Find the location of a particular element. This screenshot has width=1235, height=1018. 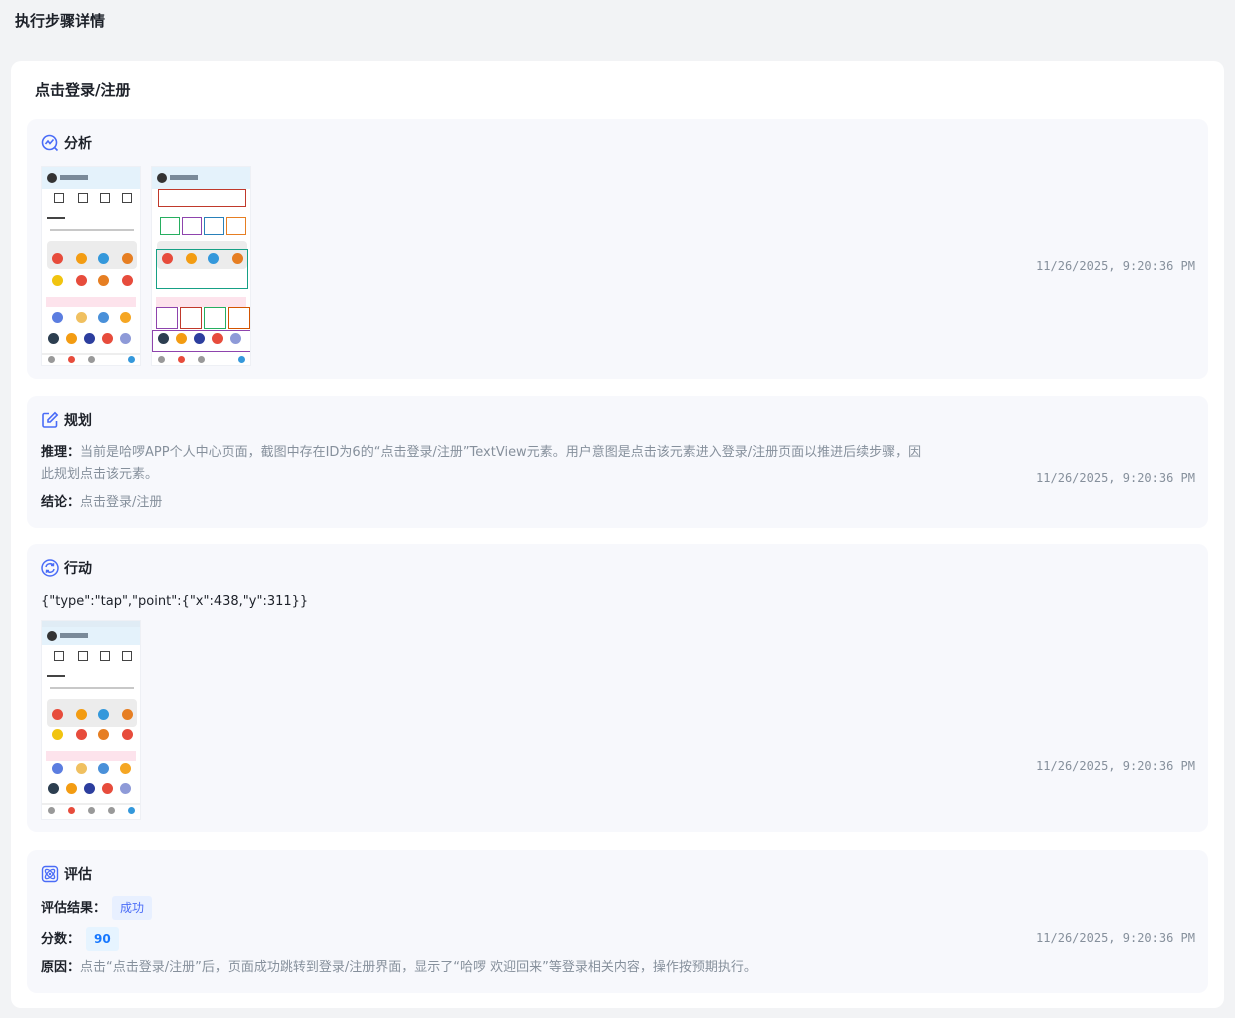

evaluation-timestamp: 11/26/2025, 9:20:36 PM is located at coordinates (1115, 938).